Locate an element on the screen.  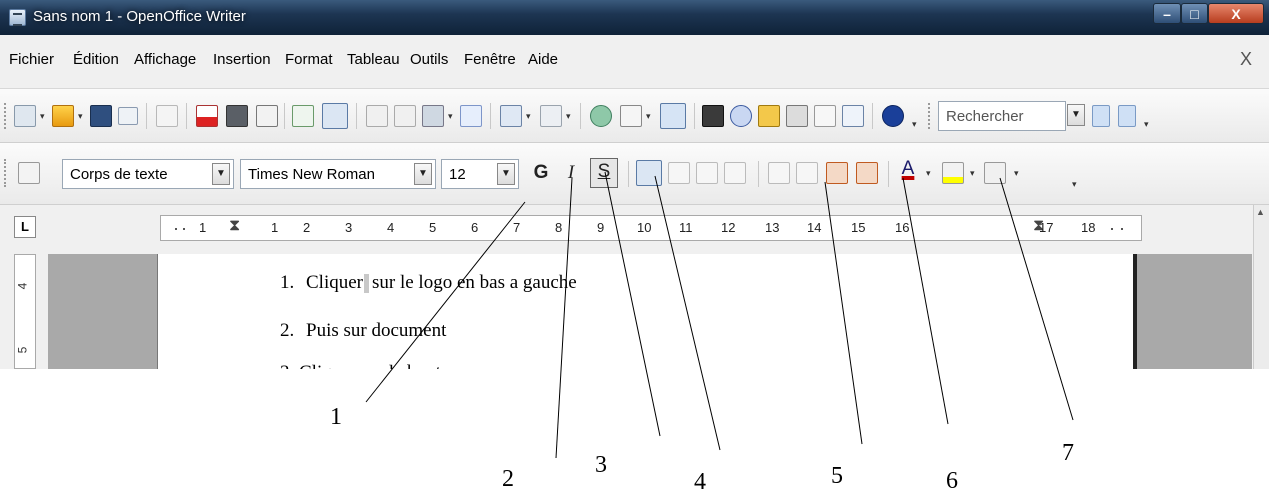
open-folder-icon is located at coordinates (63, 116).